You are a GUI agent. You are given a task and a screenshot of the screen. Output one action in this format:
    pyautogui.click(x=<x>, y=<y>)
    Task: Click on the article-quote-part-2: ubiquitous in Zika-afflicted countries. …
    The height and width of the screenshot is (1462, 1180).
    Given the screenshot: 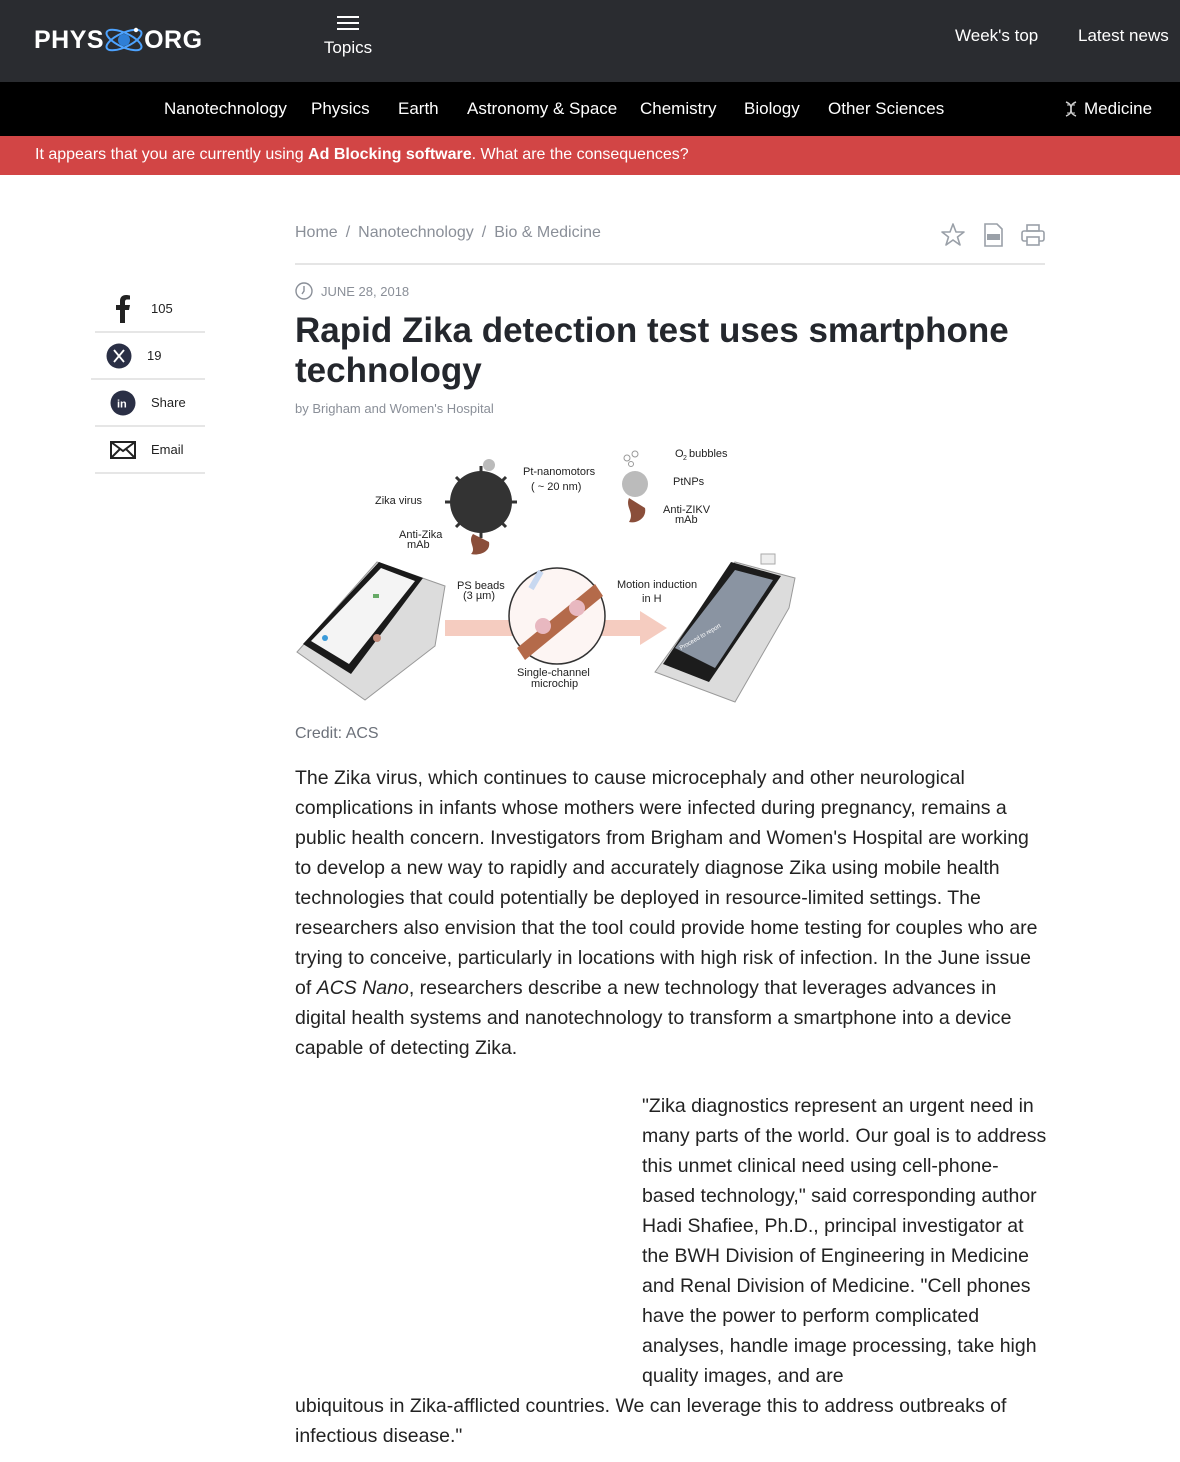 What is the action you would take?
    pyautogui.click(x=651, y=1421)
    